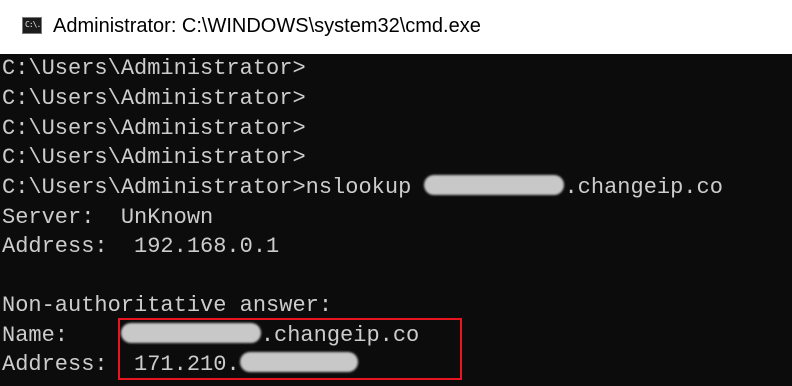 The height and width of the screenshot is (386, 792). Describe the element at coordinates (494, 185) in the screenshot. I see `redacted-hostname` at that location.